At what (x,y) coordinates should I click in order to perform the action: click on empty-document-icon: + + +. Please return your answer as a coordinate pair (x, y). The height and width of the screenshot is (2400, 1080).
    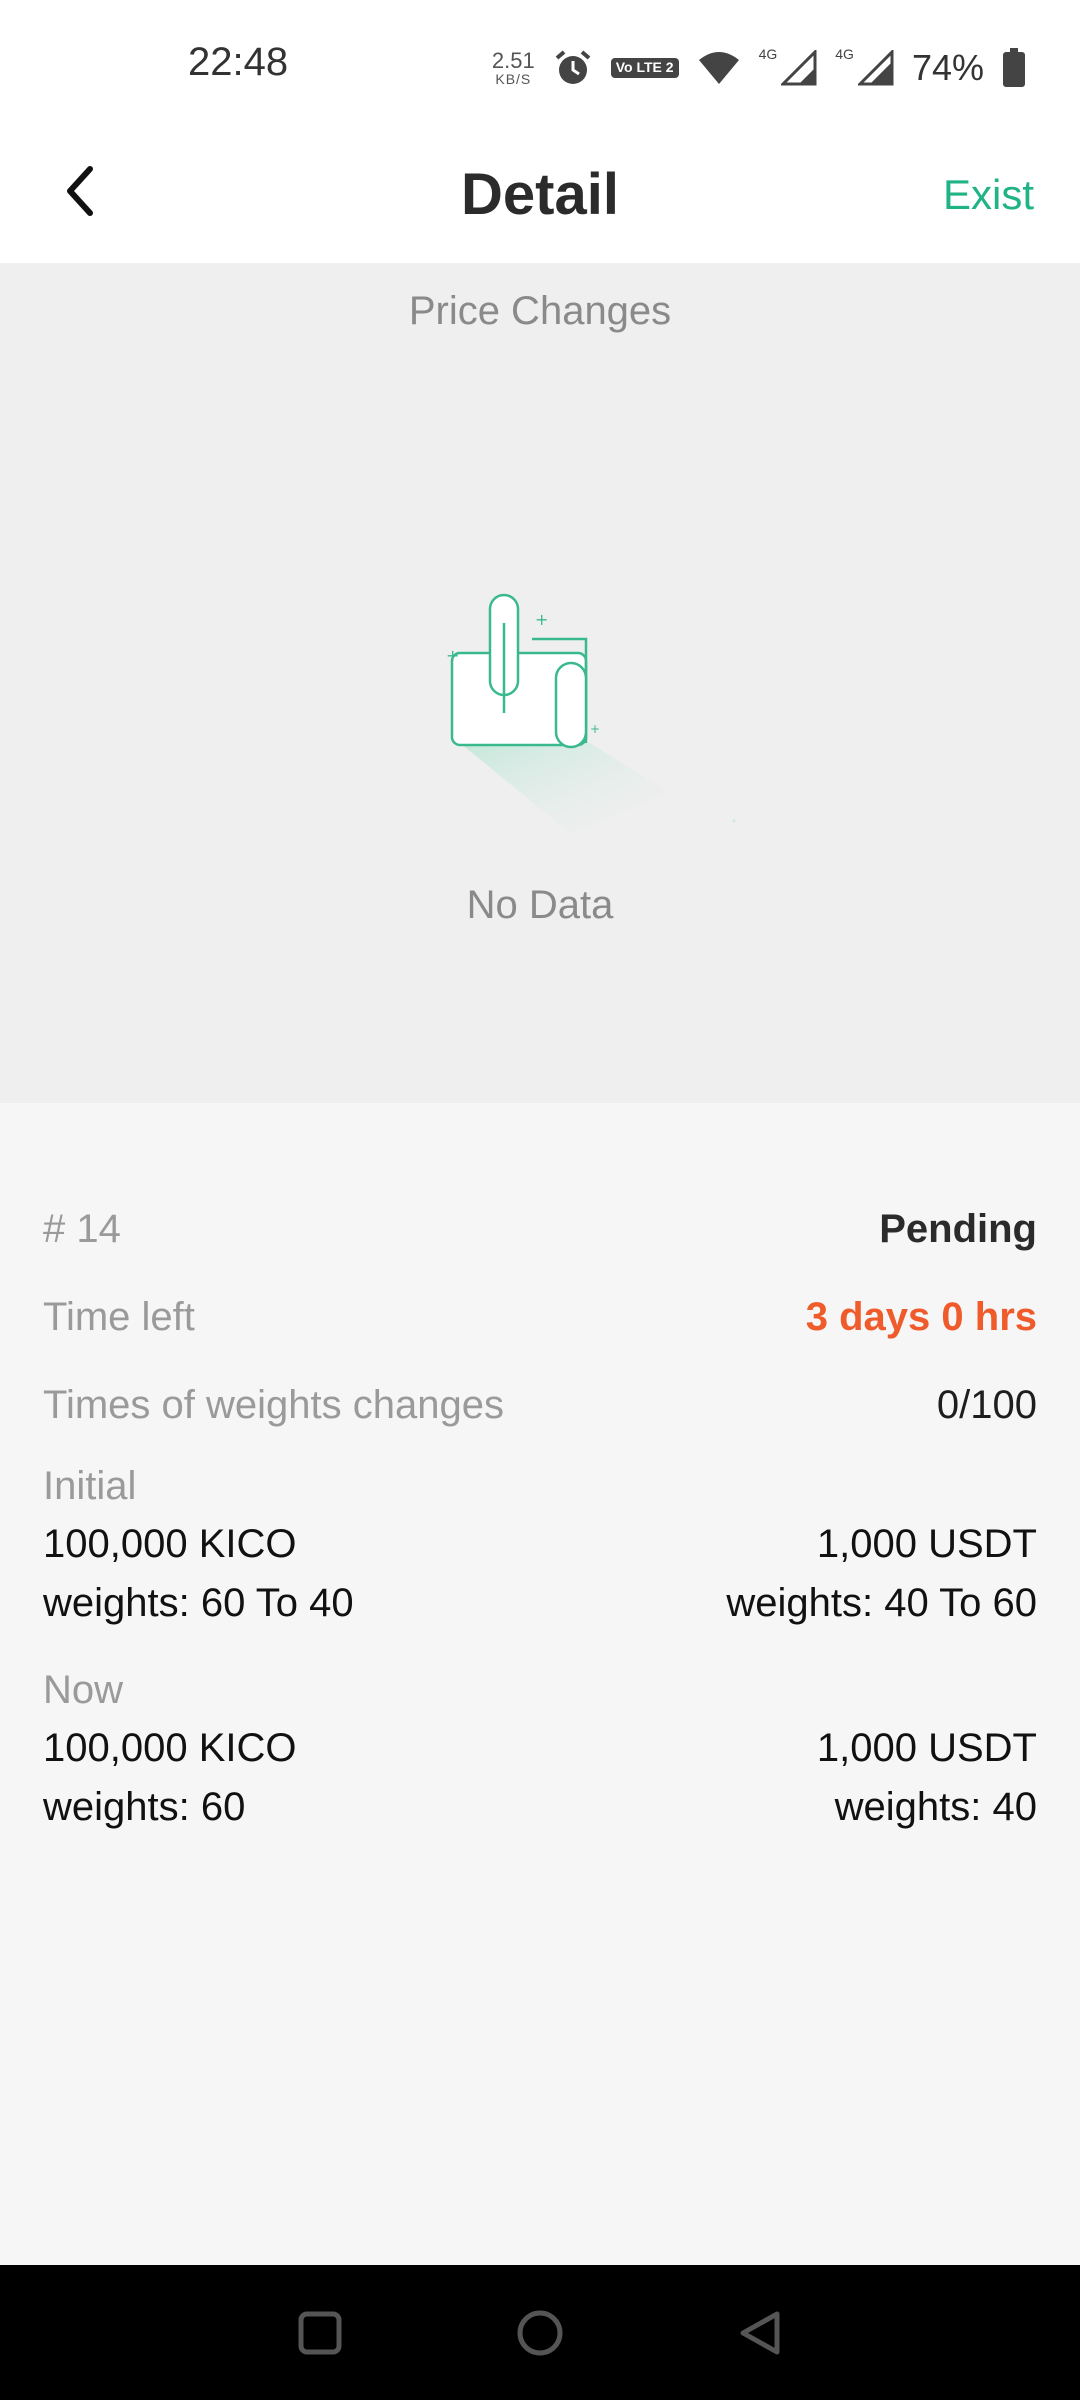
    Looking at the image, I should click on (590, 733).